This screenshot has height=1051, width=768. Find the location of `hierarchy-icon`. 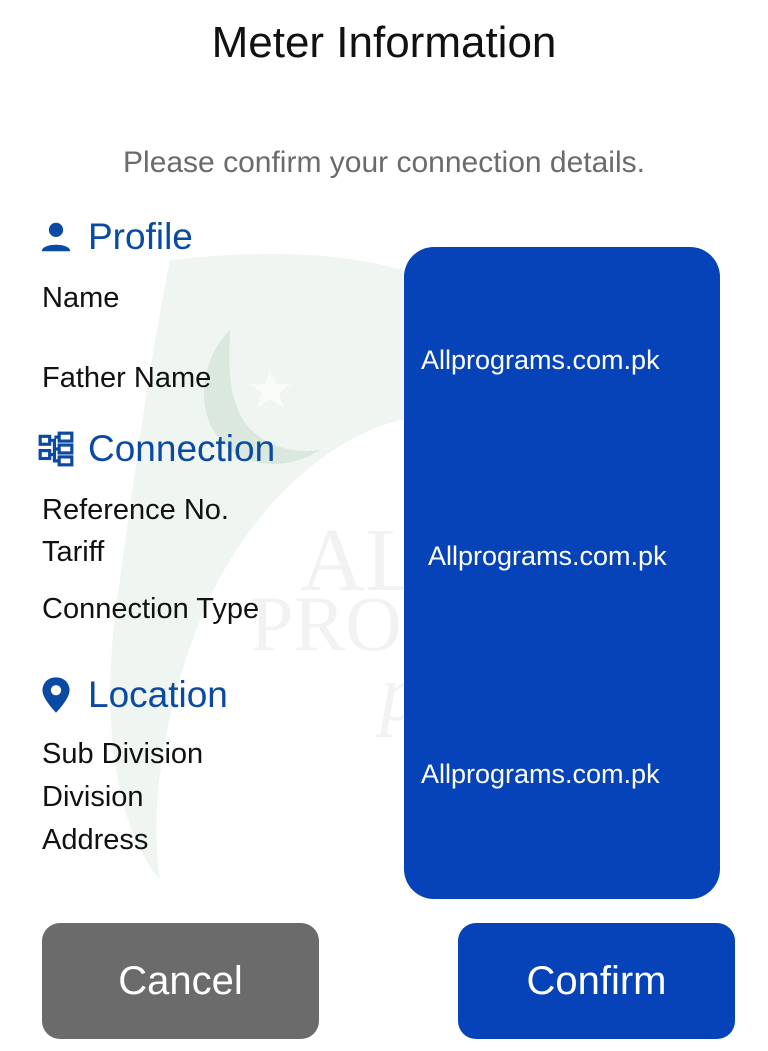

hierarchy-icon is located at coordinates (56, 449).